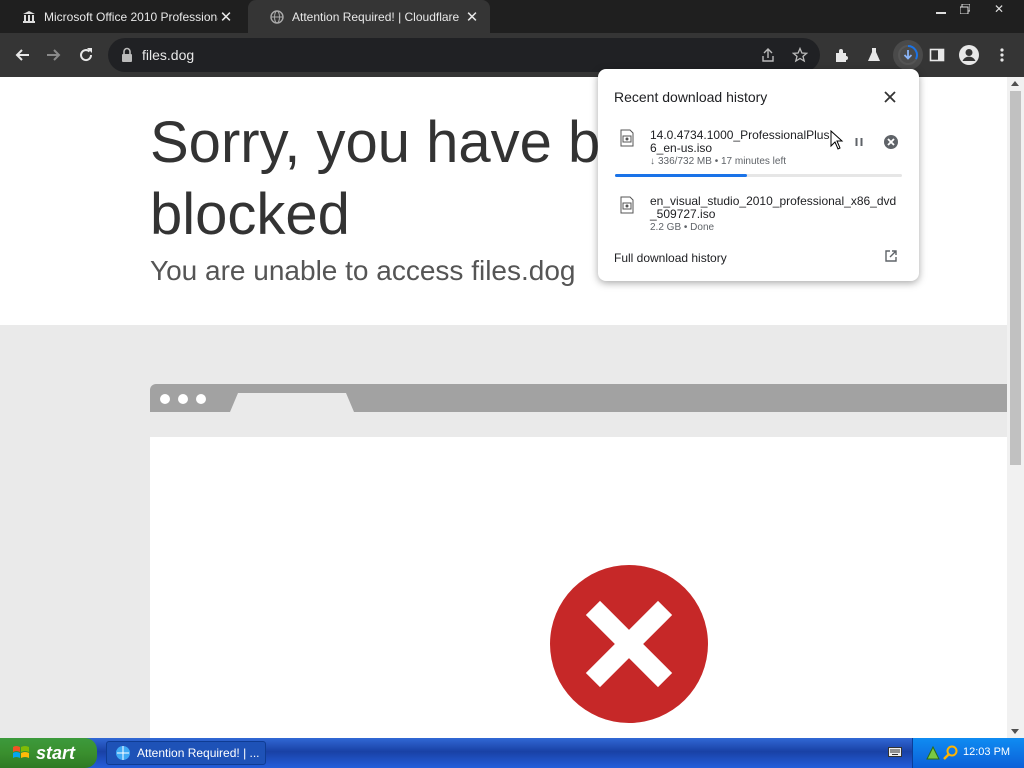 The width and height of the screenshot is (1024, 768). I want to click on institution-icon, so click(29, 17).